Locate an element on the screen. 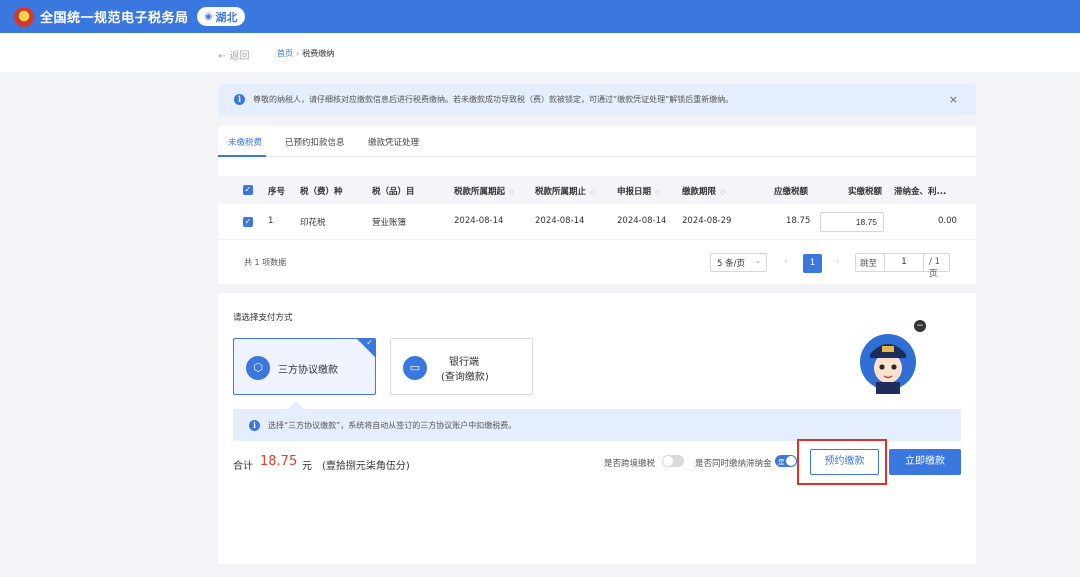 The width and height of the screenshot is (1080, 577). col-period-end-label: 税款所属期止 is located at coordinates (561, 192).